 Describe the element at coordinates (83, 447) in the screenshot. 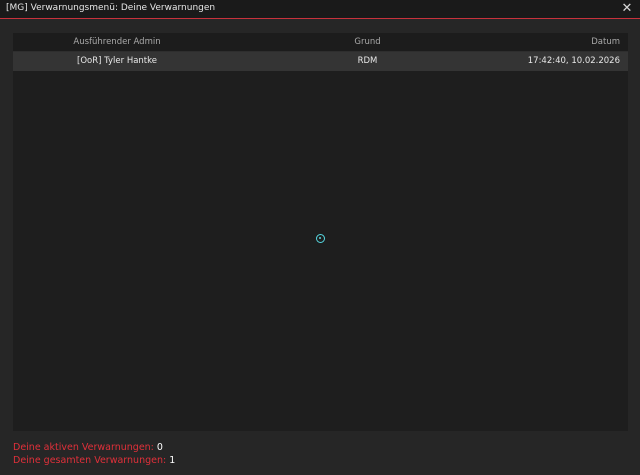

I see `active-warnings-label: Deine aktiven Verwarnungen:` at that location.